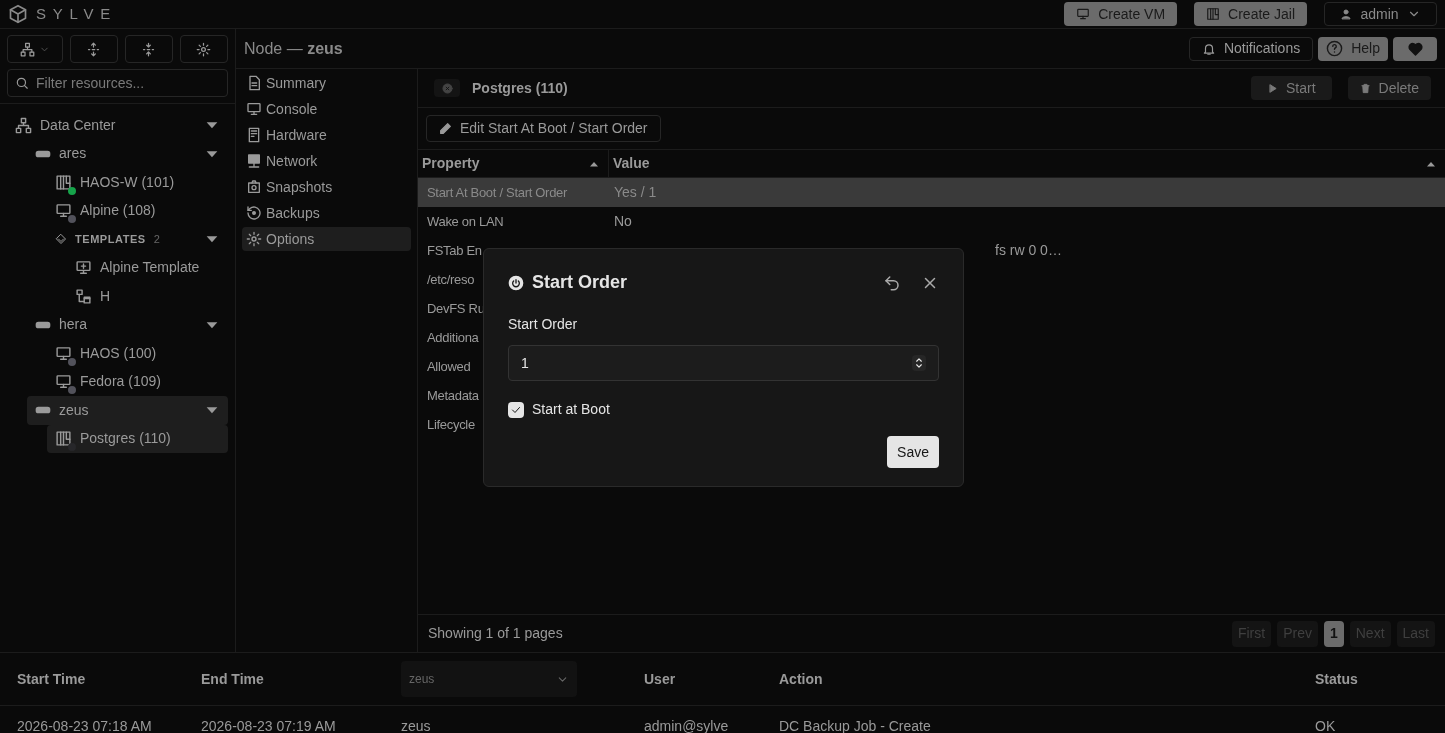  What do you see at coordinates (1047, 679) in the screenshot?
I see `column-header: Action` at bounding box center [1047, 679].